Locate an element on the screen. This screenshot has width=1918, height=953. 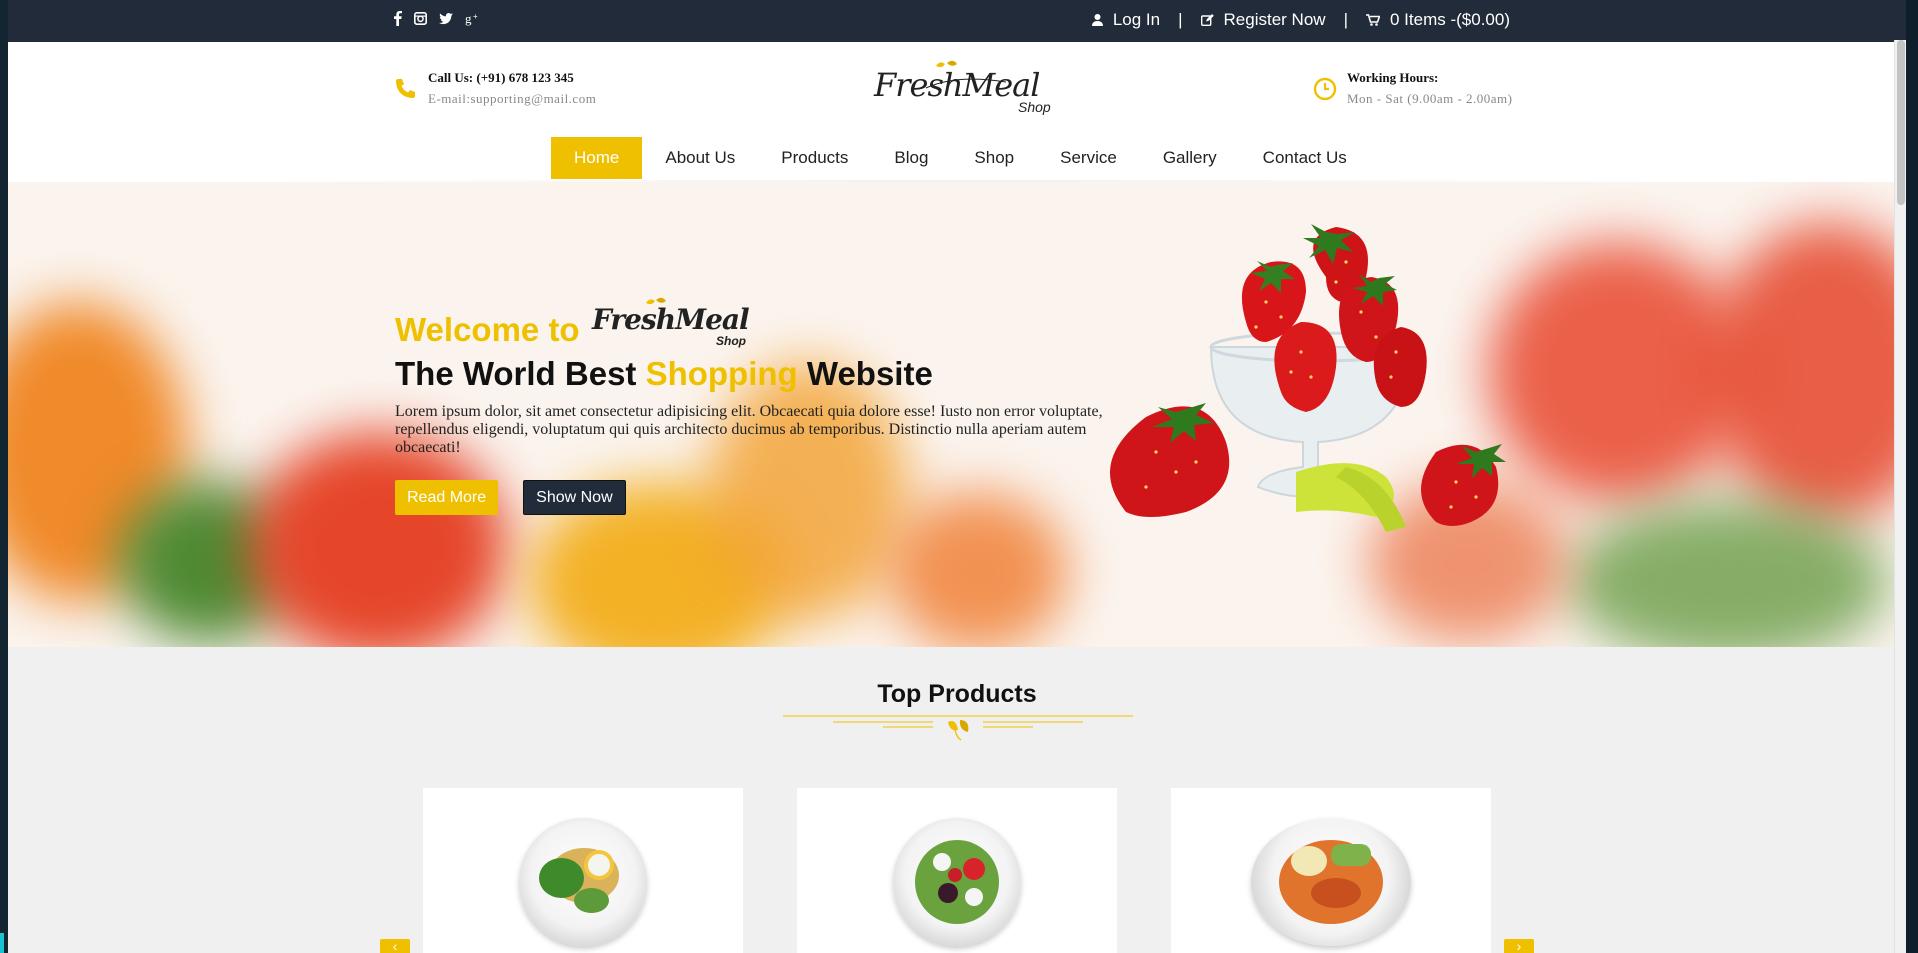
read-more-button: Read More is located at coordinates (447, 497).